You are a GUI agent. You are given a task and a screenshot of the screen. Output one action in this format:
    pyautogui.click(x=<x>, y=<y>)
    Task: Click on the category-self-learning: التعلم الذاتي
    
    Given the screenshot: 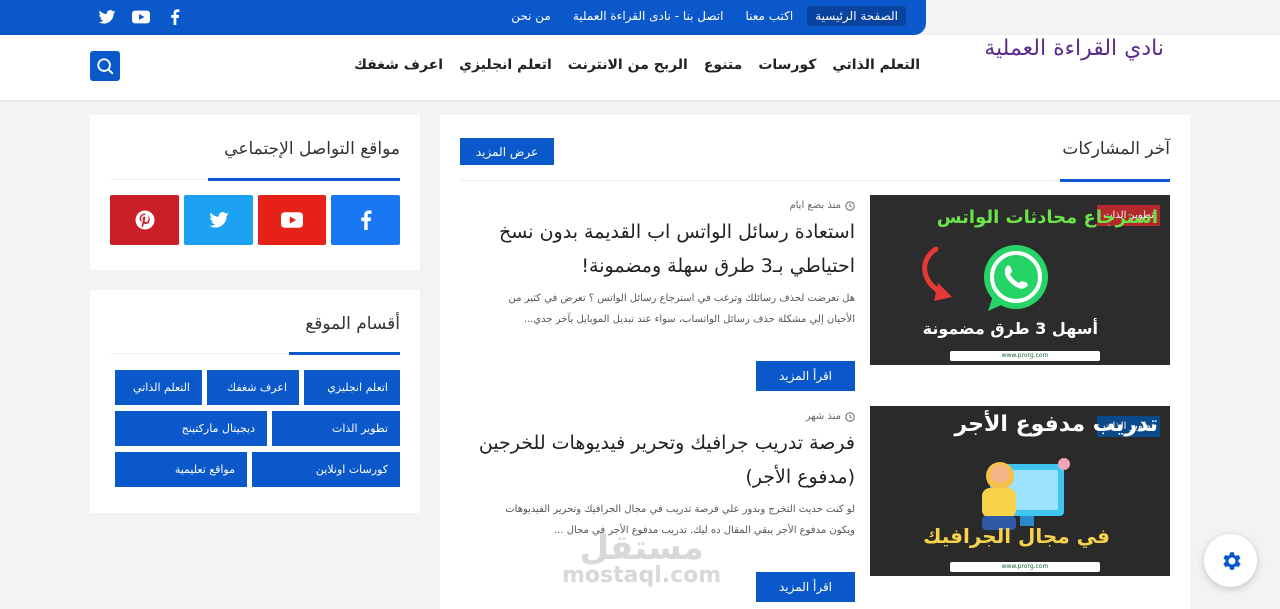 What is the action you would take?
    pyautogui.click(x=158, y=387)
    